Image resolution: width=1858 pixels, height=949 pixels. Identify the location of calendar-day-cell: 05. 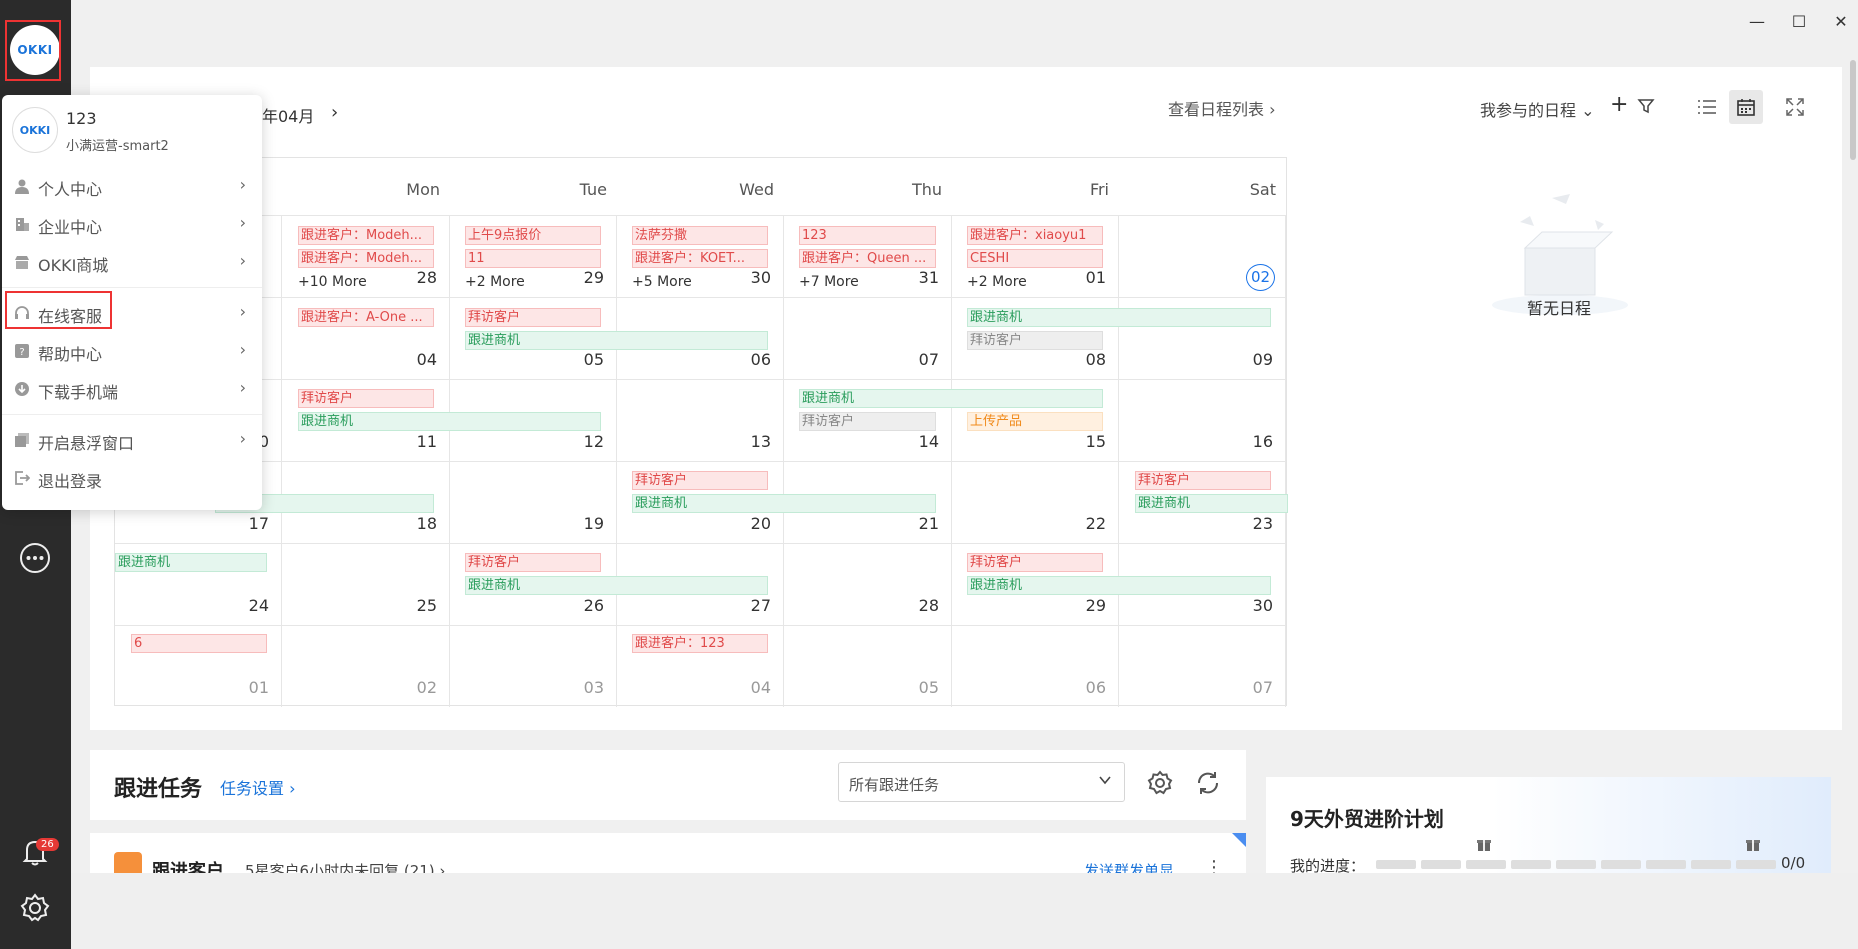
(868, 666).